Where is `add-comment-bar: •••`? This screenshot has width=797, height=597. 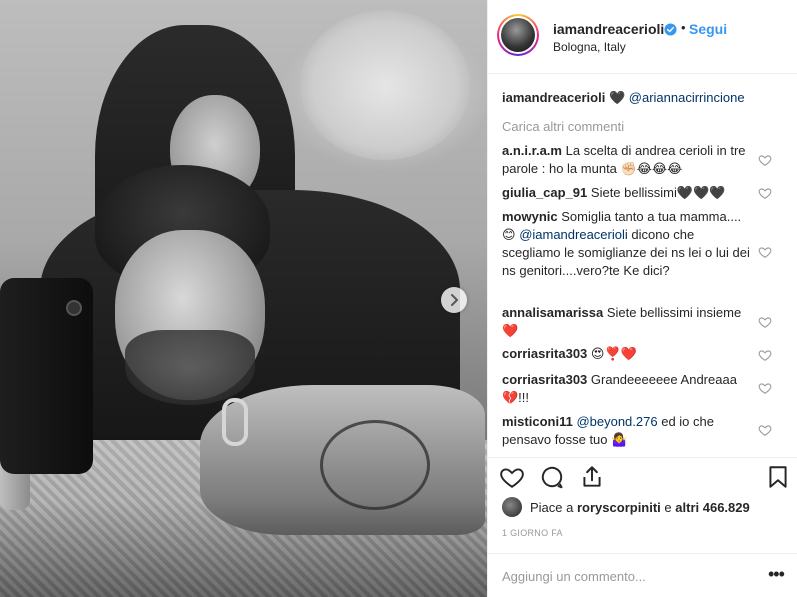 add-comment-bar: ••• is located at coordinates (642, 575).